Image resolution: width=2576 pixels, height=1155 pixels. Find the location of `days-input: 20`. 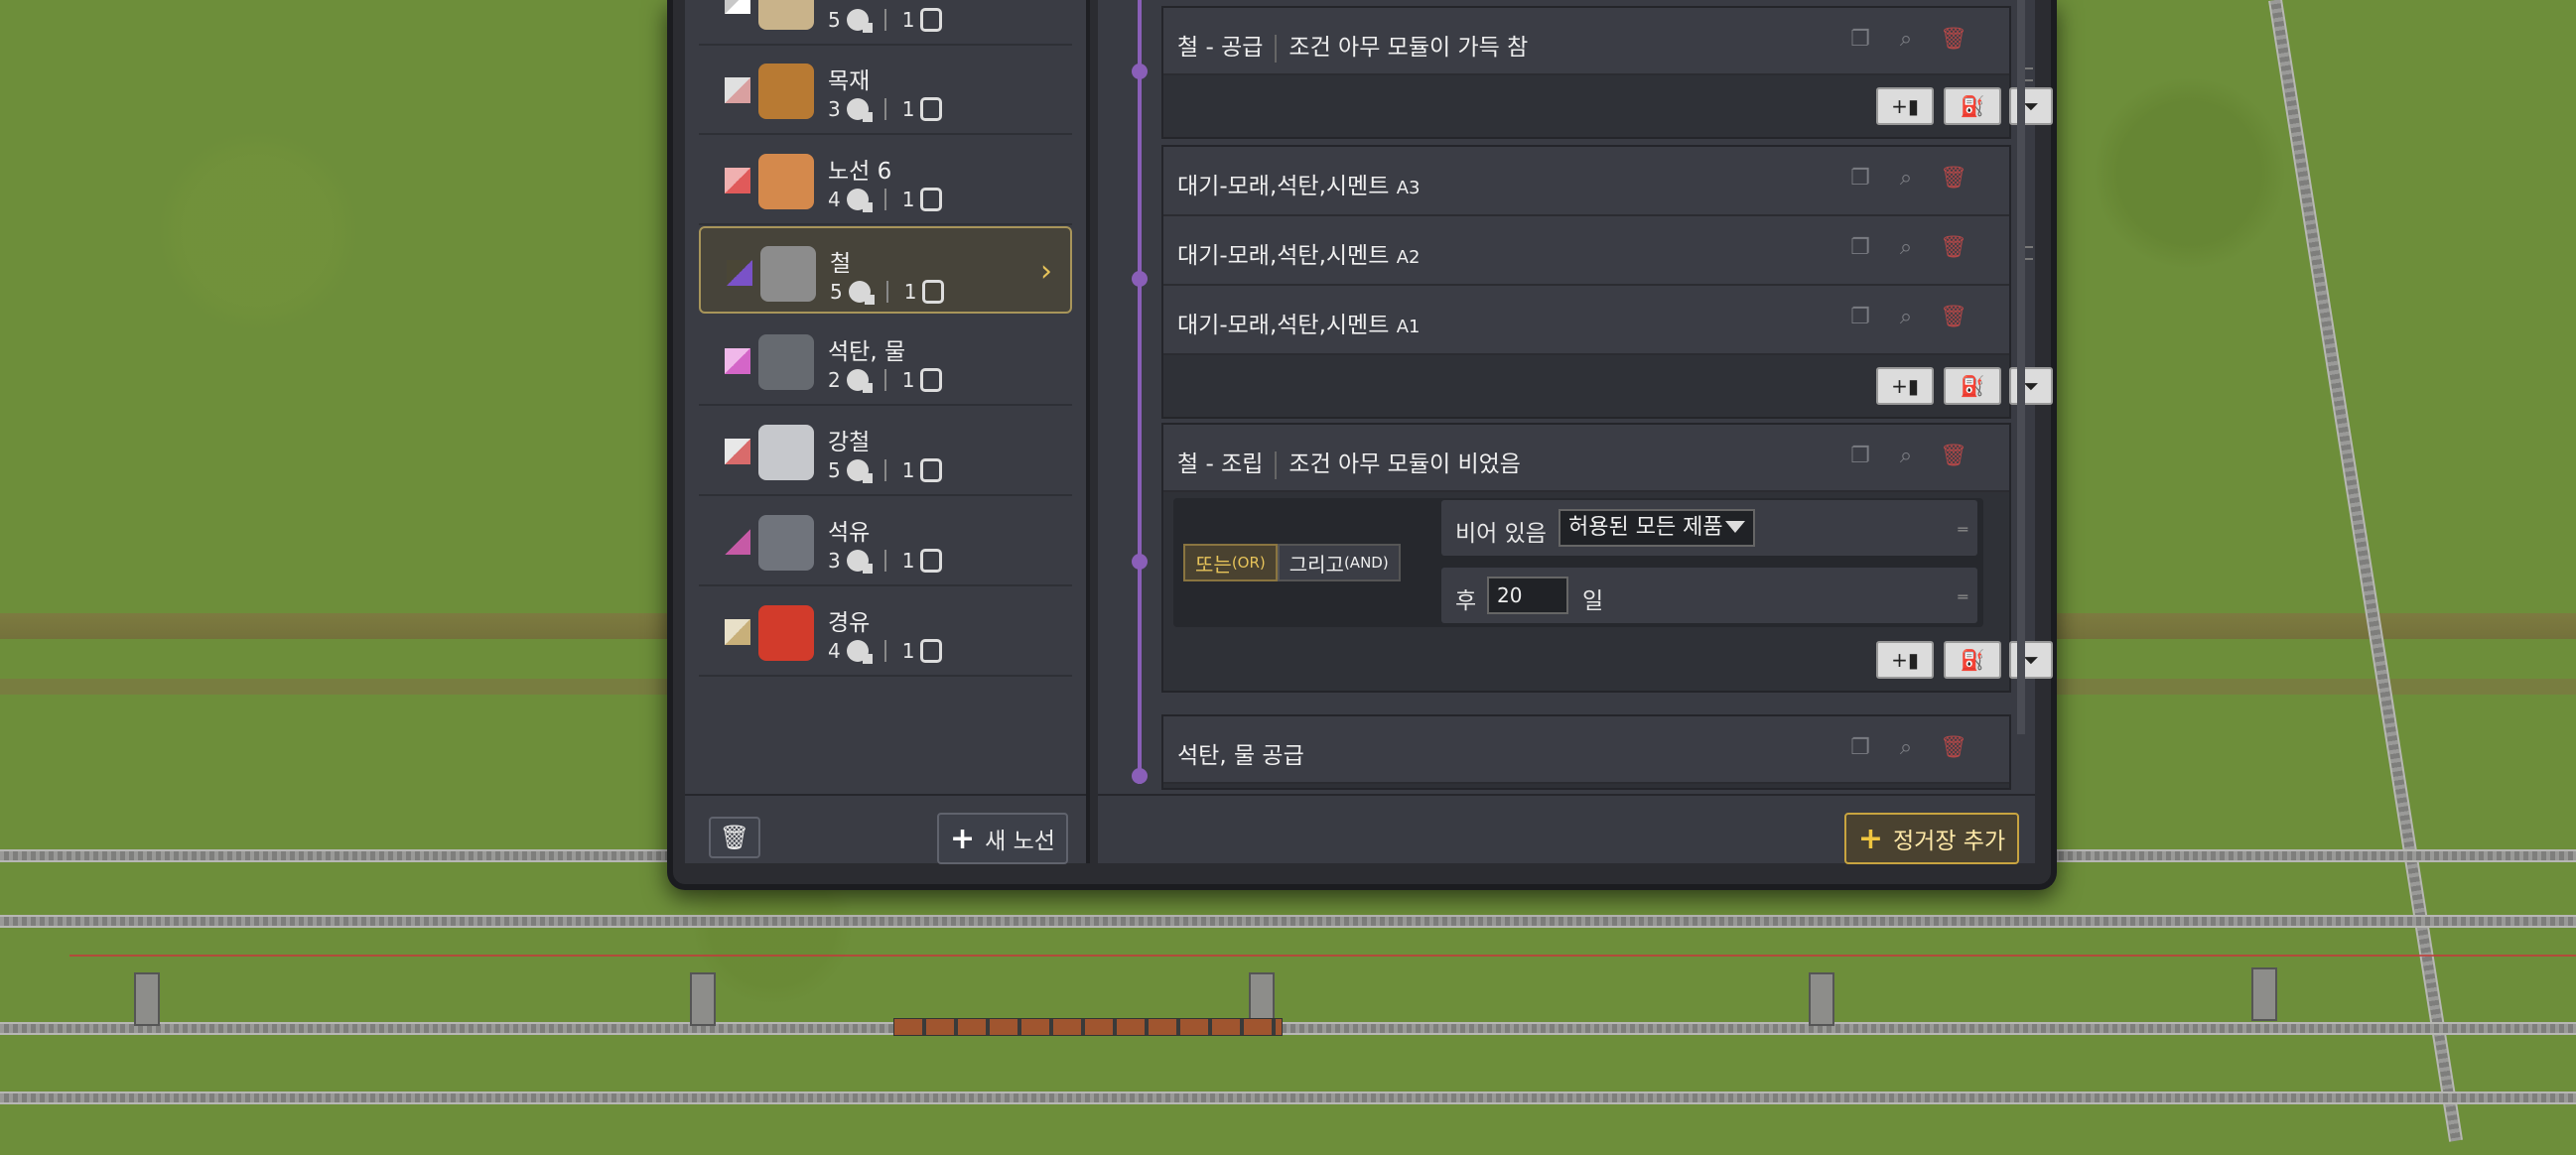

days-input: 20 is located at coordinates (1527, 595).